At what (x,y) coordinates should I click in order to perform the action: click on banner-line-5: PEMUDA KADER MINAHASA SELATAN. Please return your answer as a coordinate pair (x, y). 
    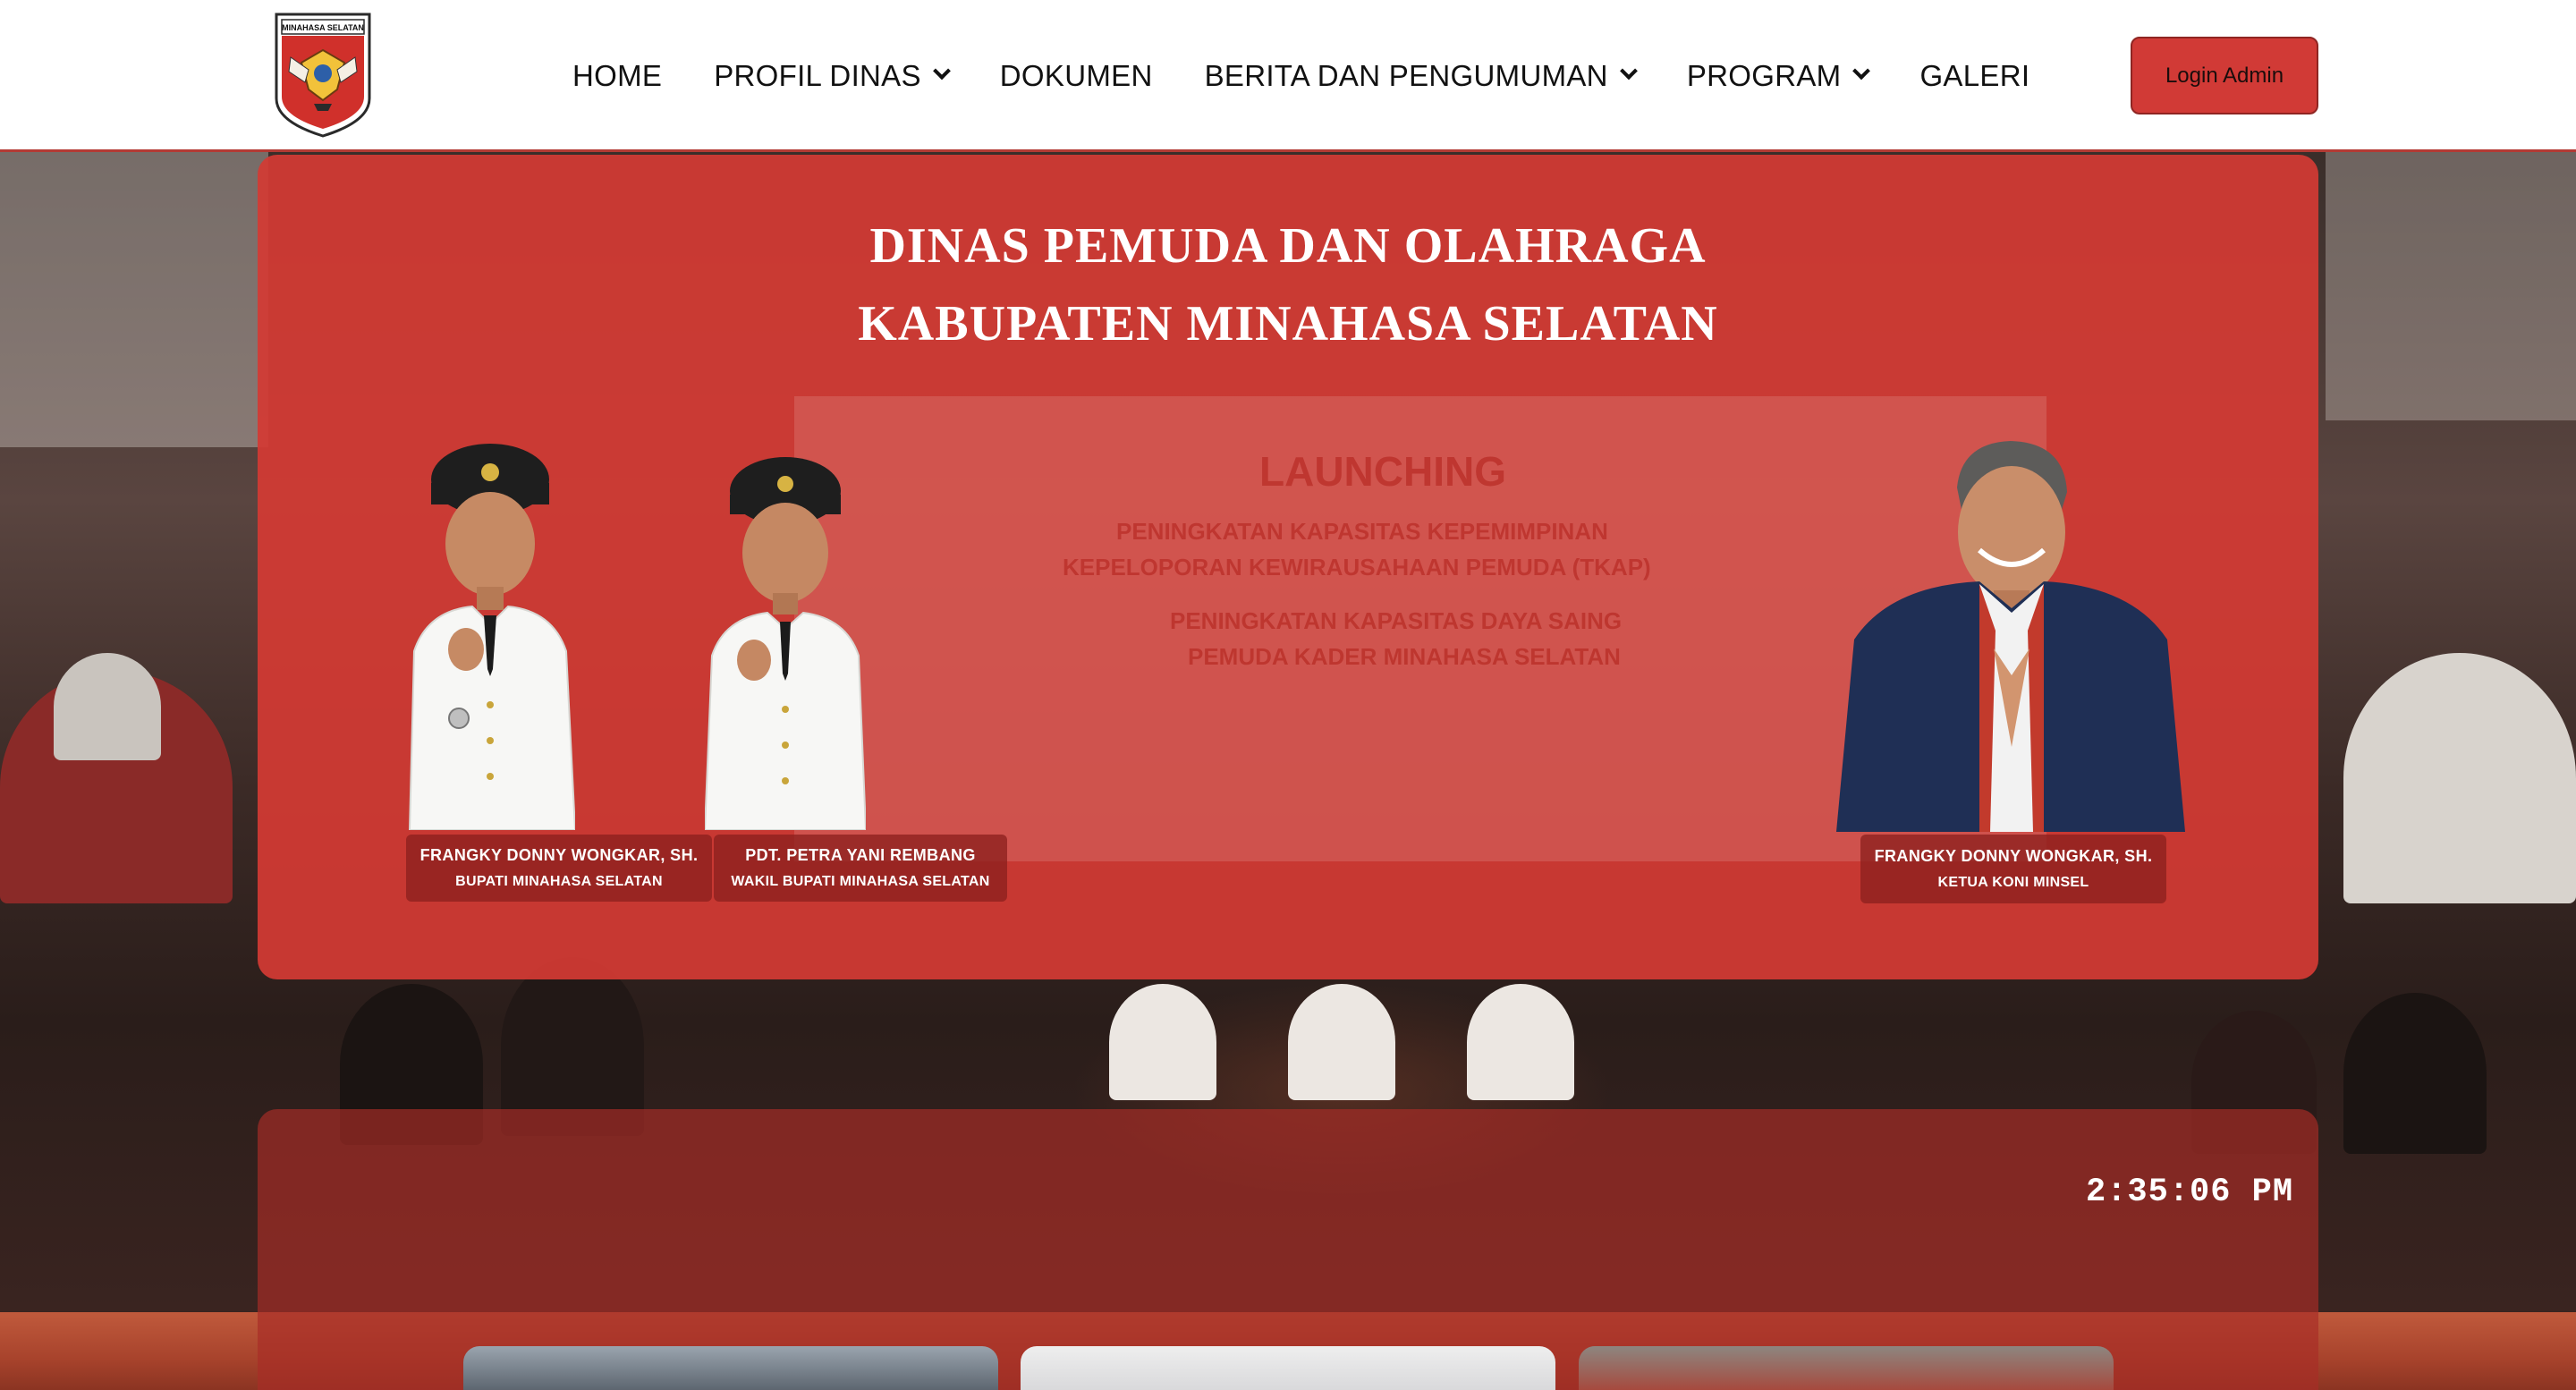
    Looking at the image, I should click on (1404, 656).